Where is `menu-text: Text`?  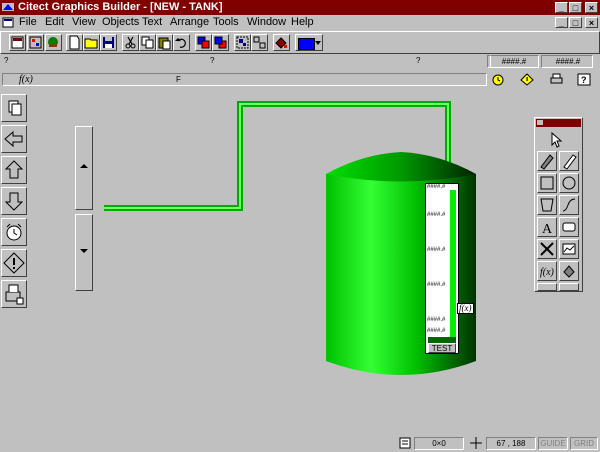 menu-text: Text is located at coordinates (152, 22).